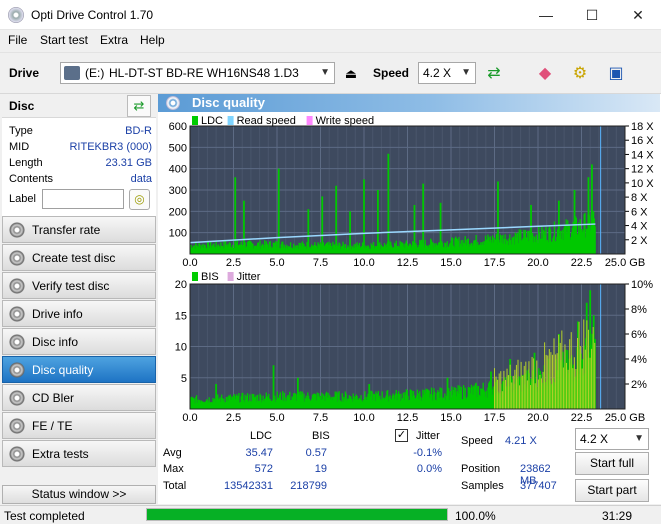 The image size is (661, 524). Describe the element at coordinates (545, 74) in the screenshot. I see `eraser-icon: ◆` at that location.